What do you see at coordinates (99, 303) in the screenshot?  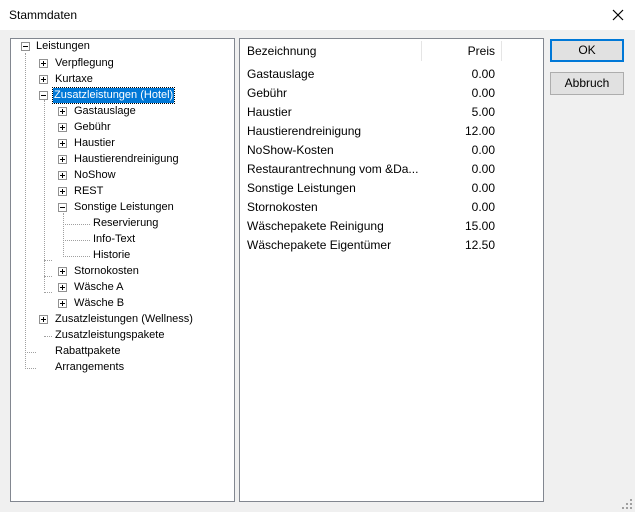 I see `tree-label: Wäsche B` at bounding box center [99, 303].